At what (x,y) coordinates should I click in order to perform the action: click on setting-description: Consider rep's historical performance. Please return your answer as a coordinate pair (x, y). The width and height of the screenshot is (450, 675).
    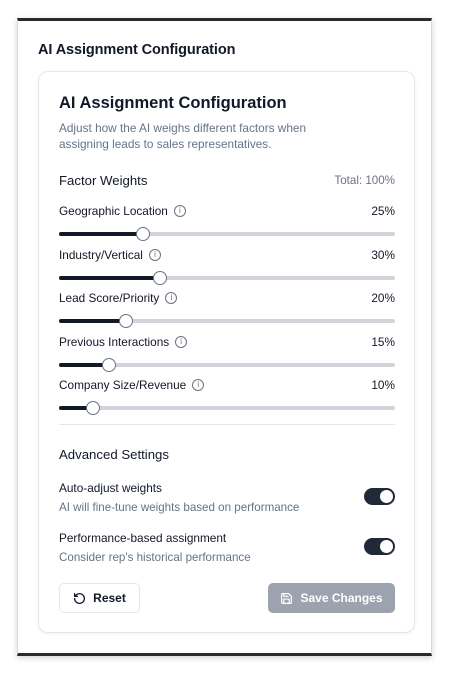
    Looking at the image, I should click on (155, 557).